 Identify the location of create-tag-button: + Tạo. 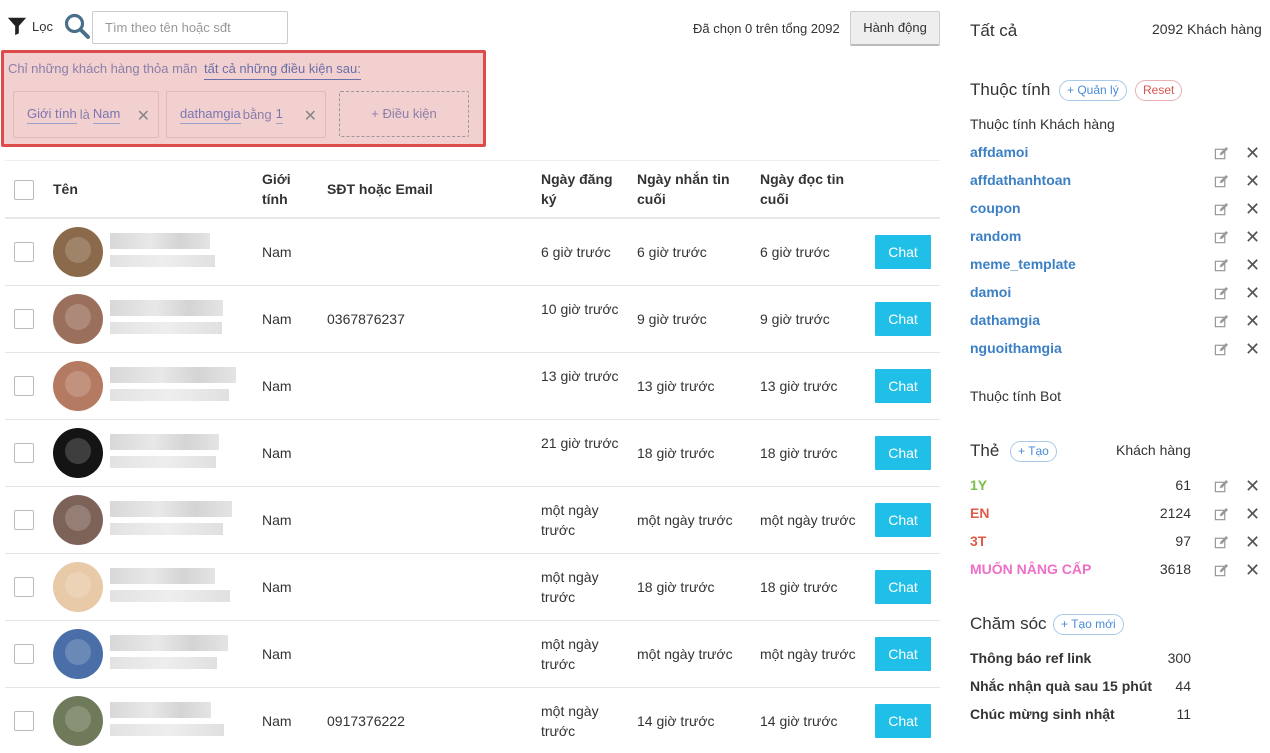
(1033, 451).